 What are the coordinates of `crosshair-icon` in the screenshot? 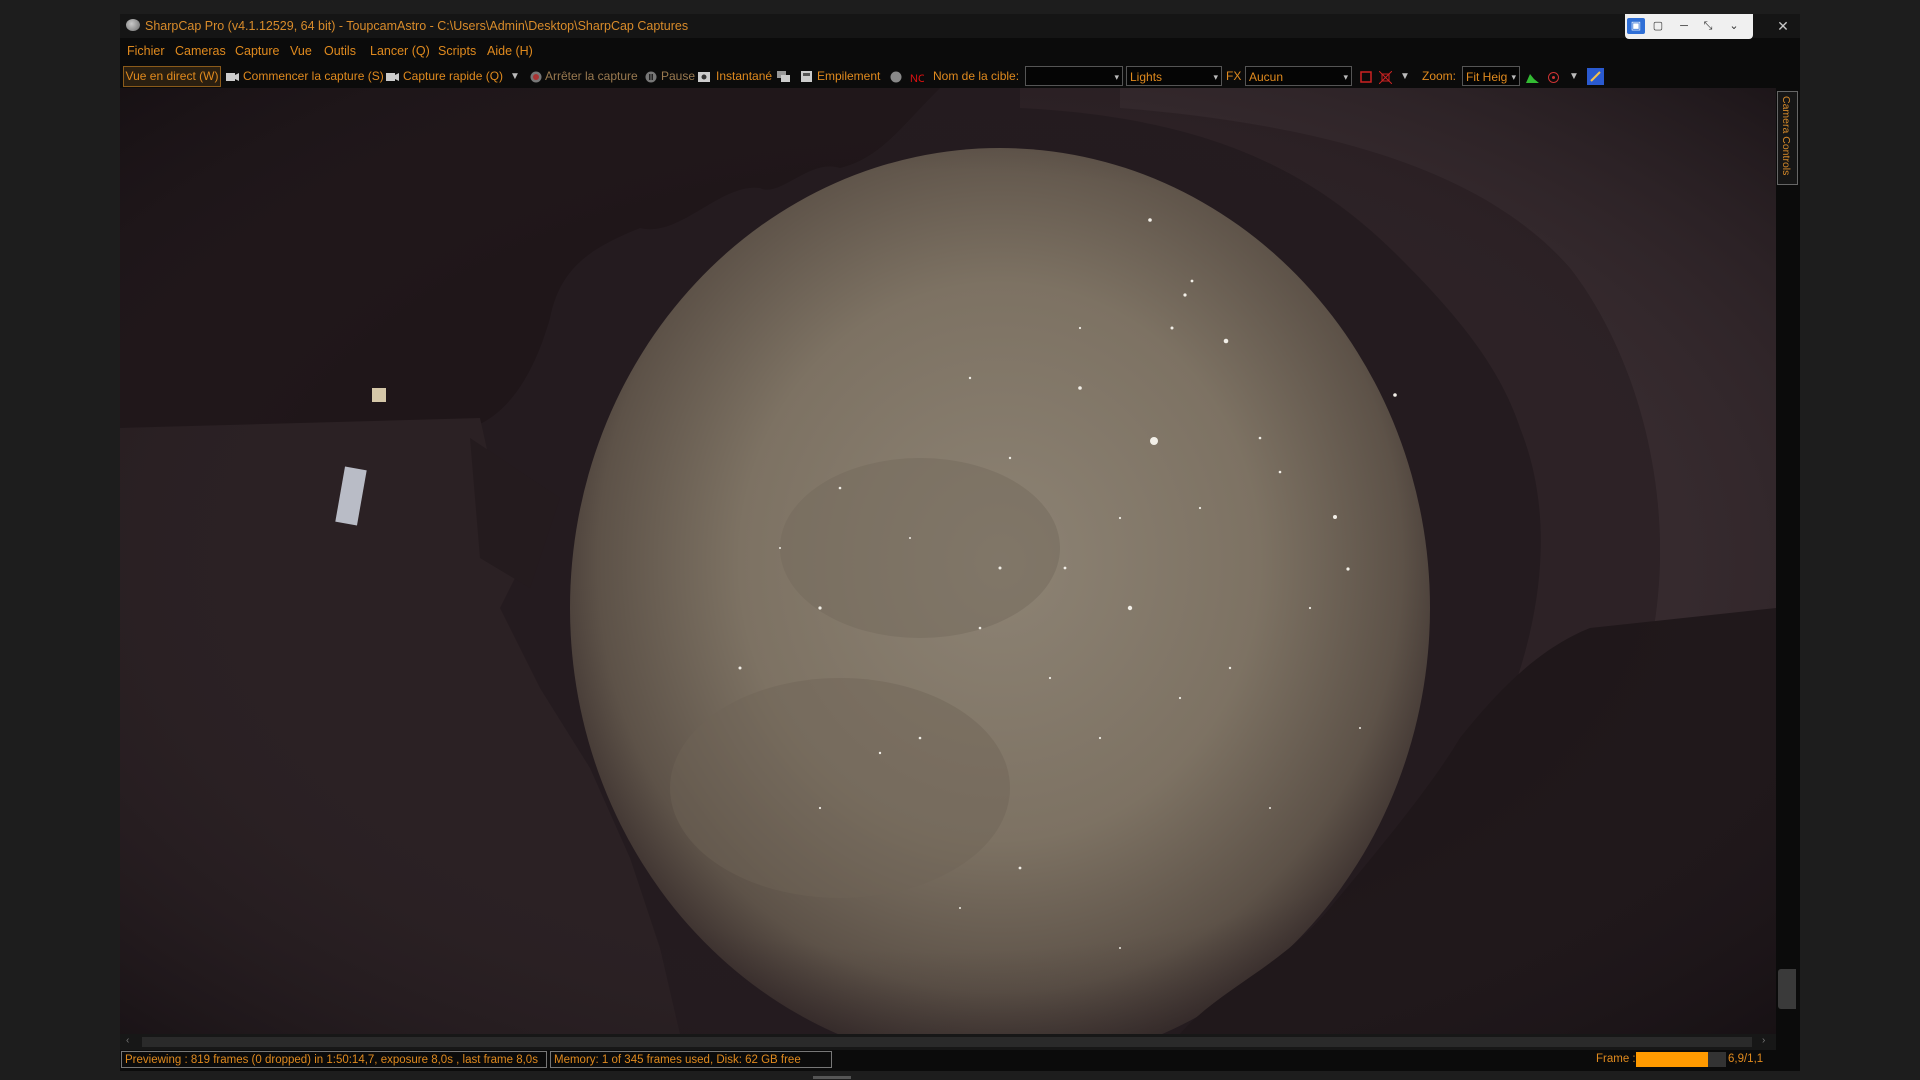 It's located at (1385, 77).